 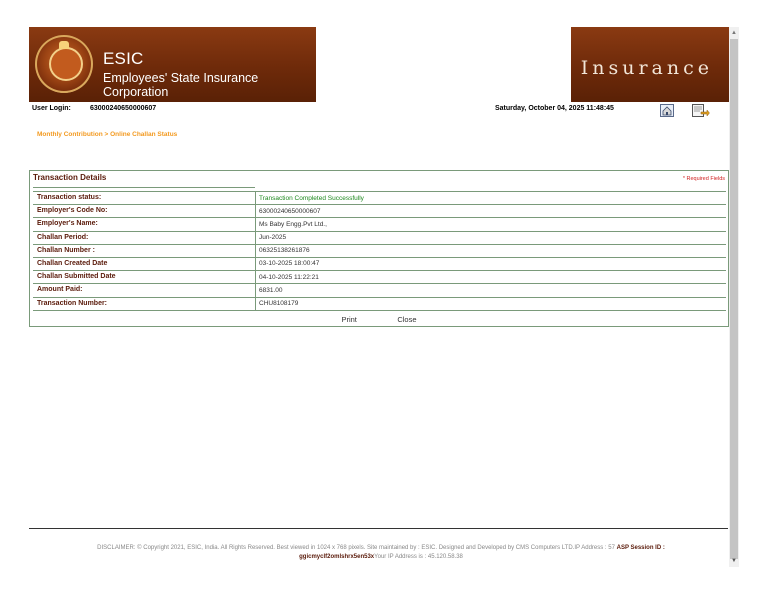 What do you see at coordinates (64, 64) in the screenshot?
I see `esic-logo-icon` at bounding box center [64, 64].